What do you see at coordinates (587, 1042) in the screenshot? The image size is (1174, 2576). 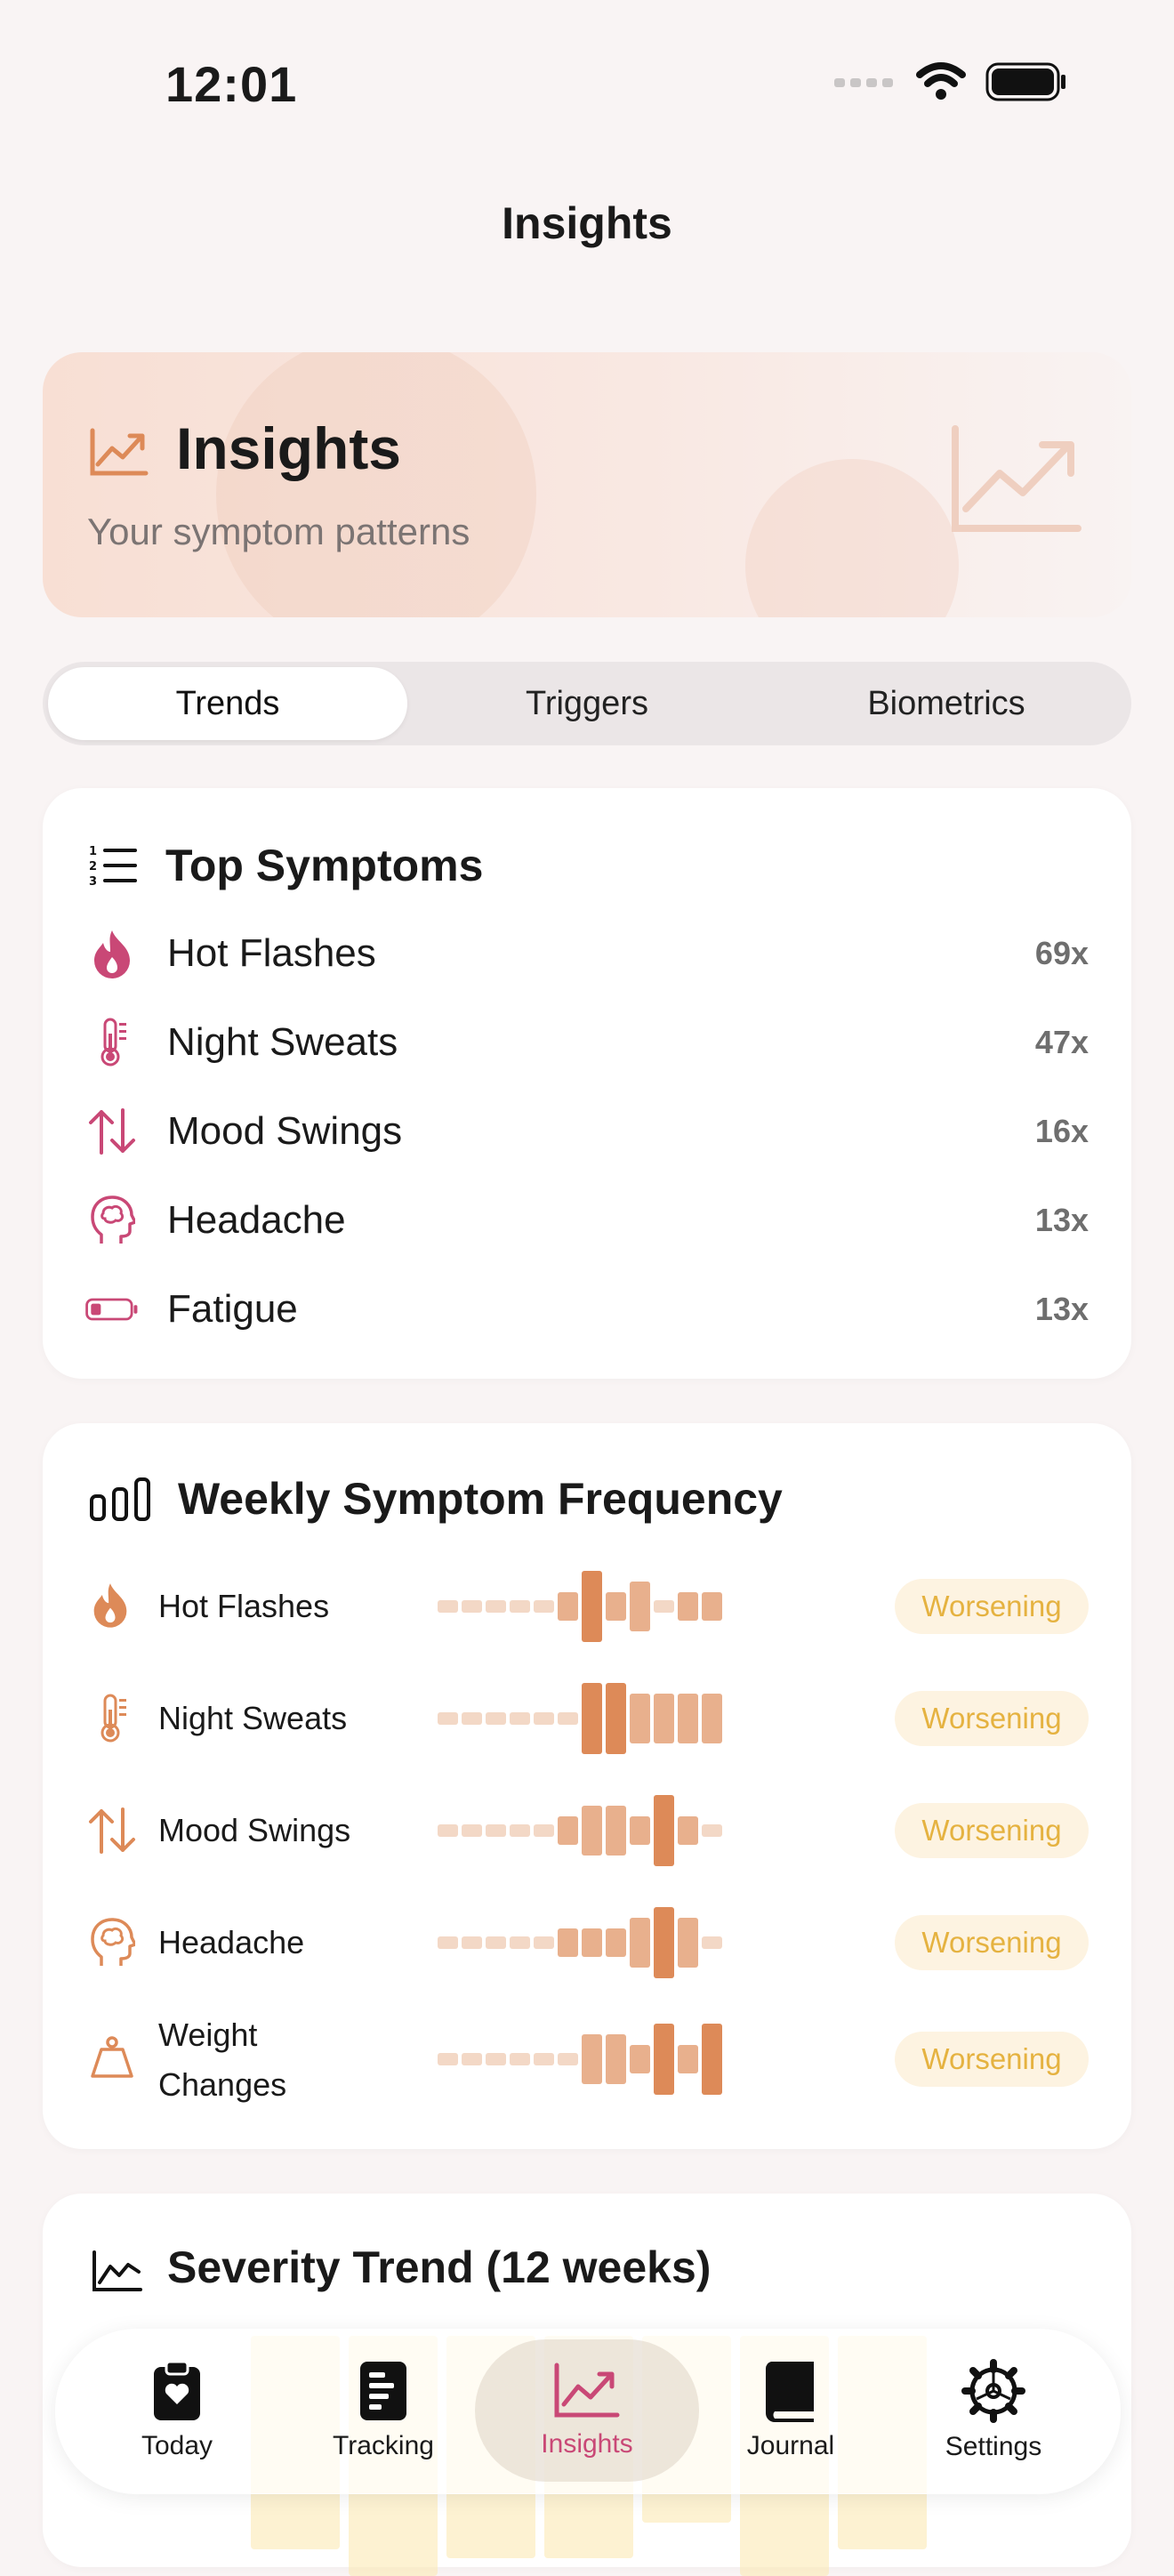 I see `list-item: Night Sweats 47x` at bounding box center [587, 1042].